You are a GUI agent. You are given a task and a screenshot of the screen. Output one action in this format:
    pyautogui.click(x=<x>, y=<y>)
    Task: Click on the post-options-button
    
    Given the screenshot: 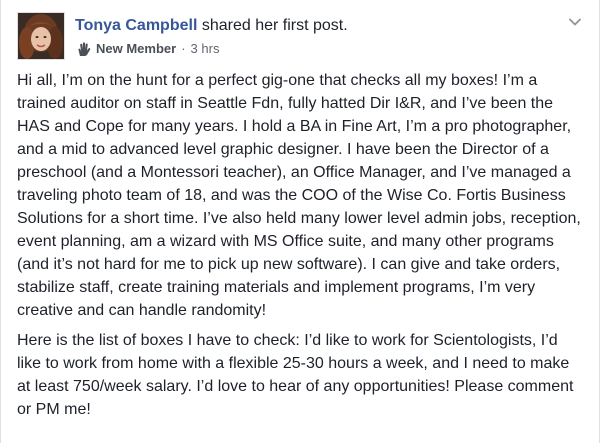 What is the action you would take?
    pyautogui.click(x=575, y=22)
    